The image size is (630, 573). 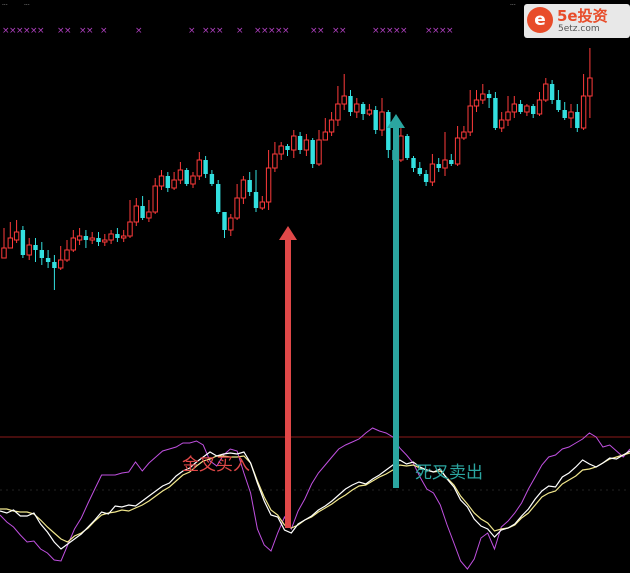 I want to click on brand-name: 5e投资, so click(x=582, y=16).